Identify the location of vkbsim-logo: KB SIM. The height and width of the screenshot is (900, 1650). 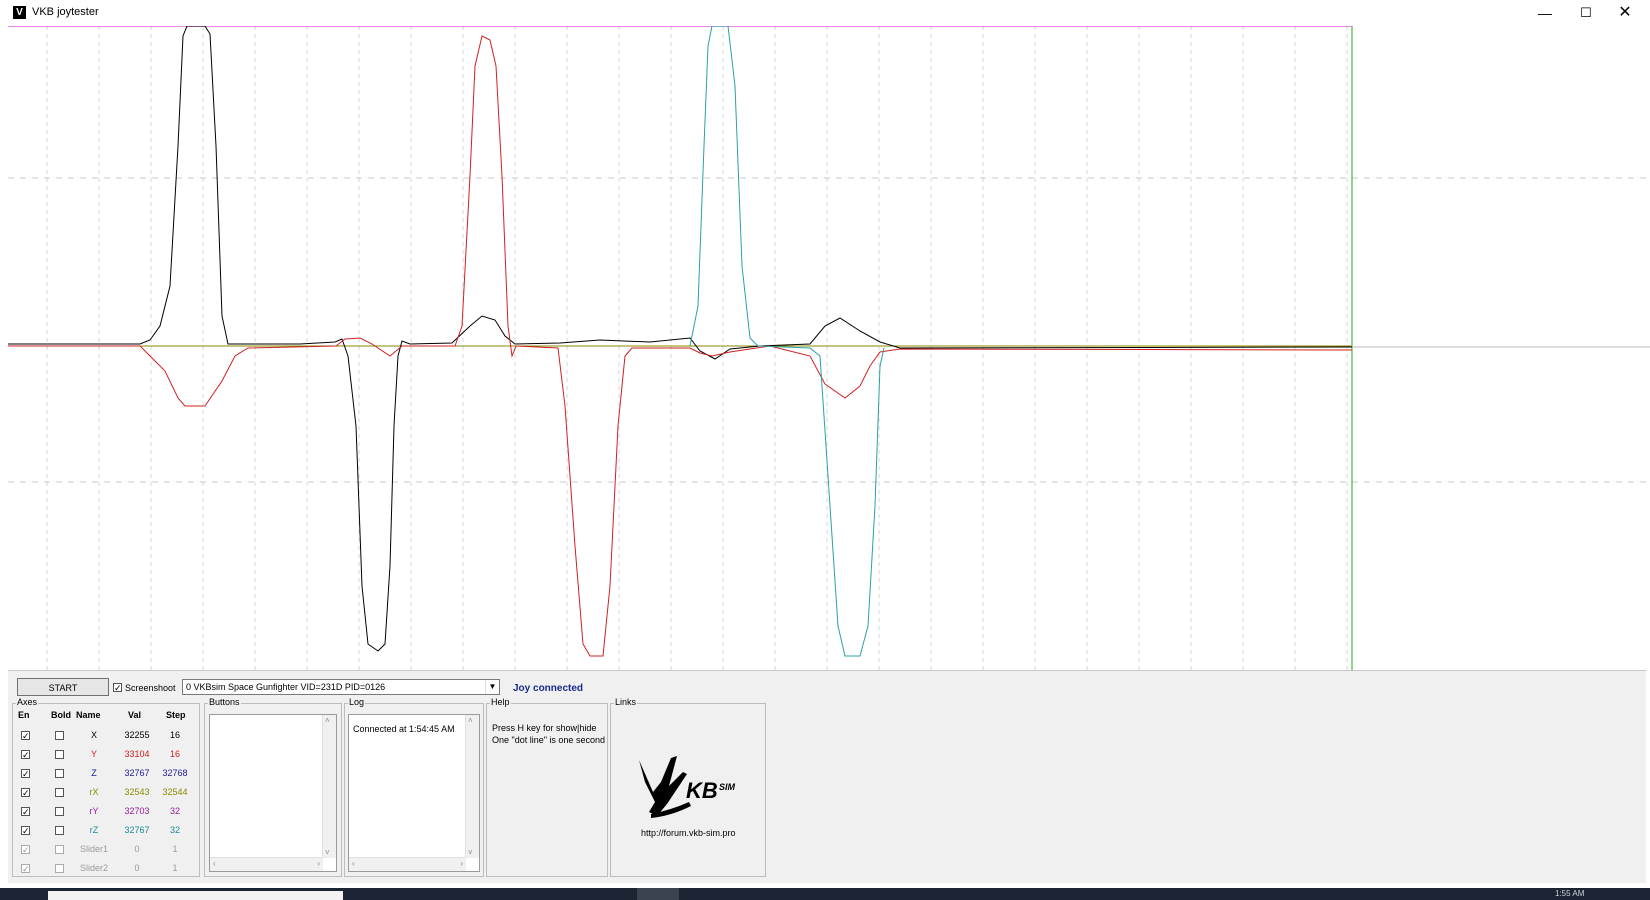
(691, 787).